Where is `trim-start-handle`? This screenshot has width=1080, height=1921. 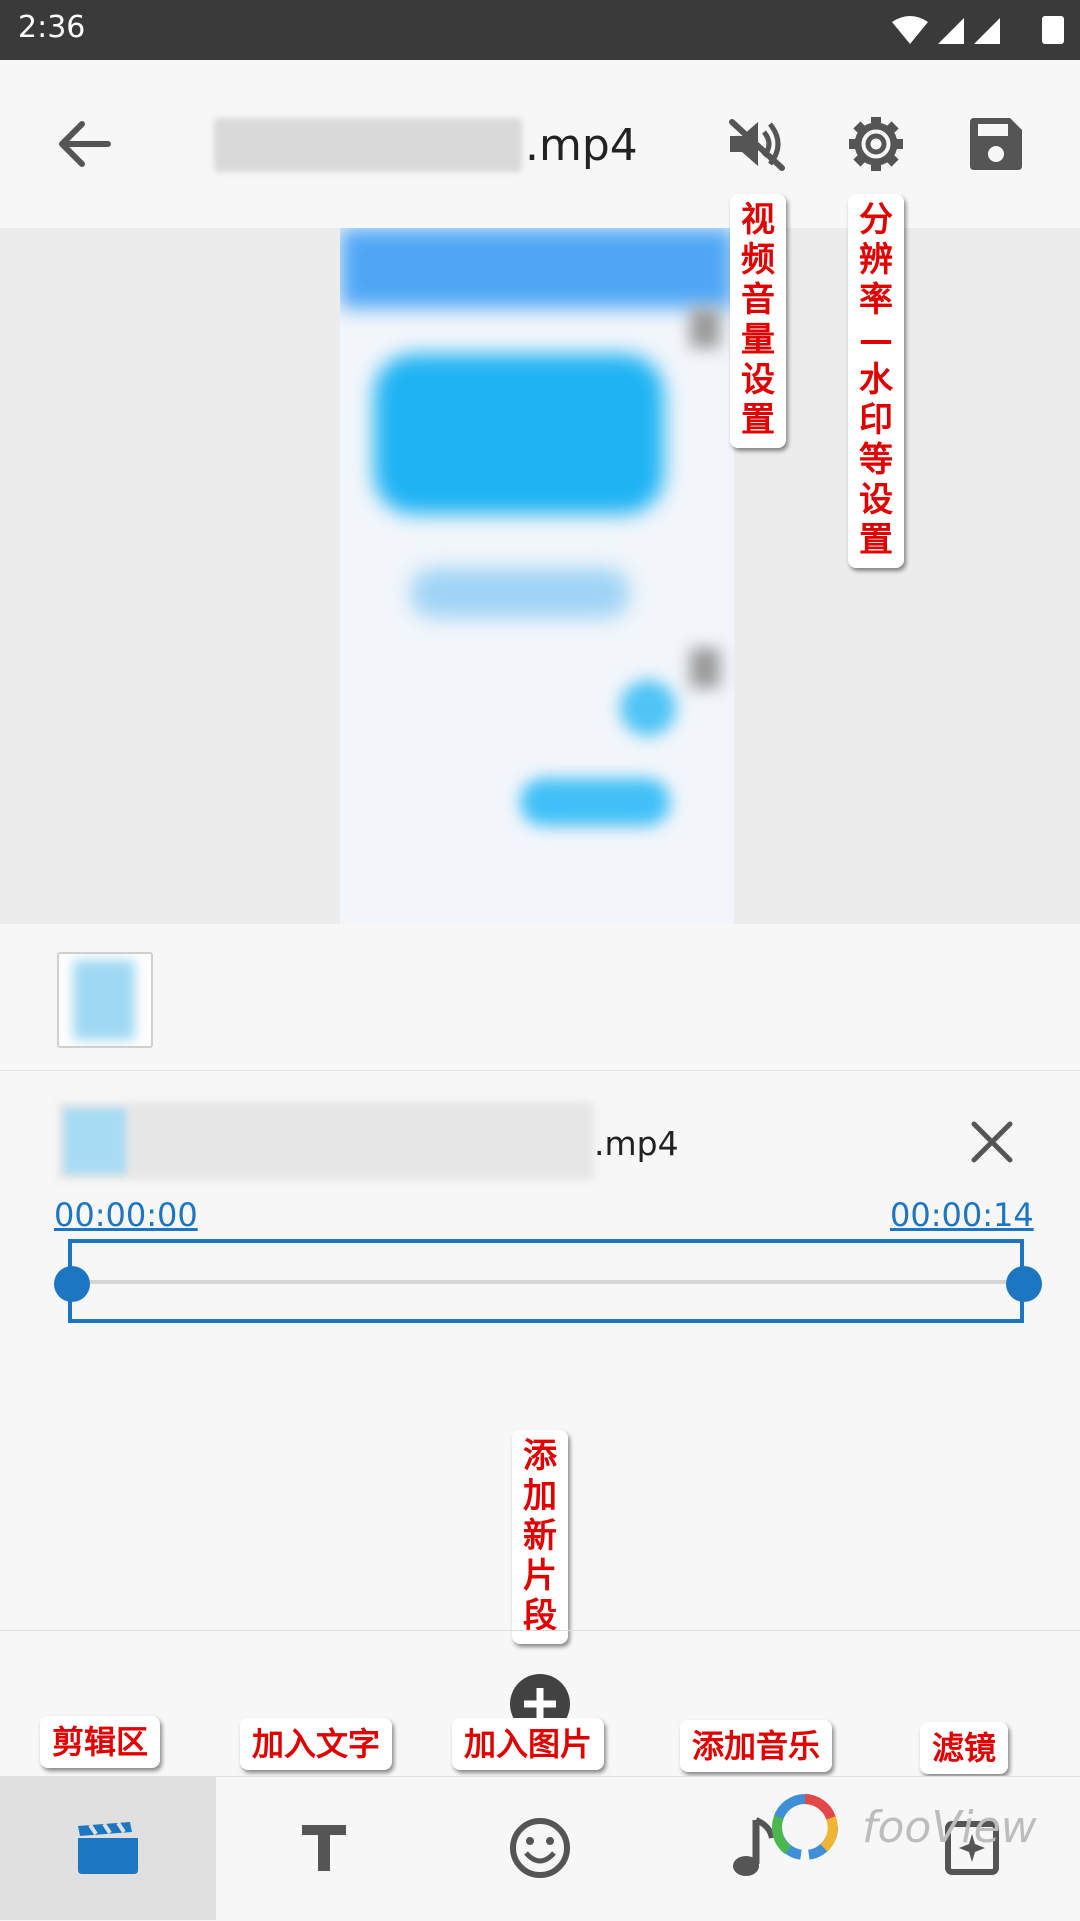 trim-start-handle is located at coordinates (72, 1284).